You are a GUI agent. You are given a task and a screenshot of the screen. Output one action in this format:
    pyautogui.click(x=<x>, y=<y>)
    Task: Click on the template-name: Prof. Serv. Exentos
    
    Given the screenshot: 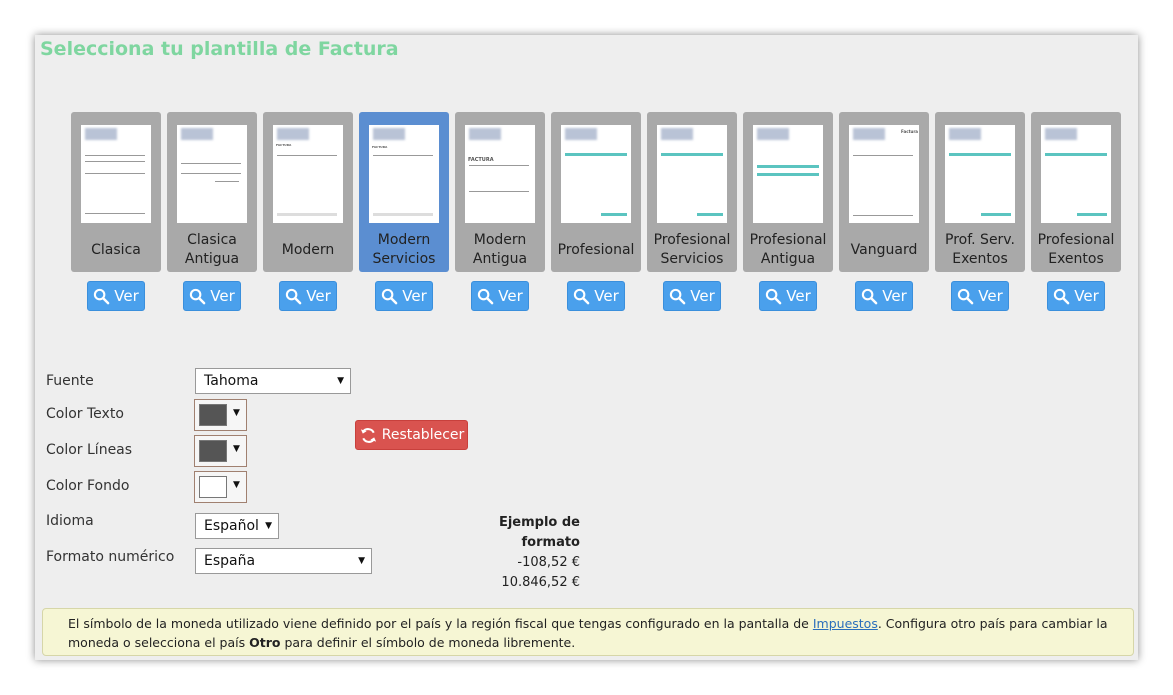 What is the action you would take?
    pyautogui.click(x=980, y=250)
    